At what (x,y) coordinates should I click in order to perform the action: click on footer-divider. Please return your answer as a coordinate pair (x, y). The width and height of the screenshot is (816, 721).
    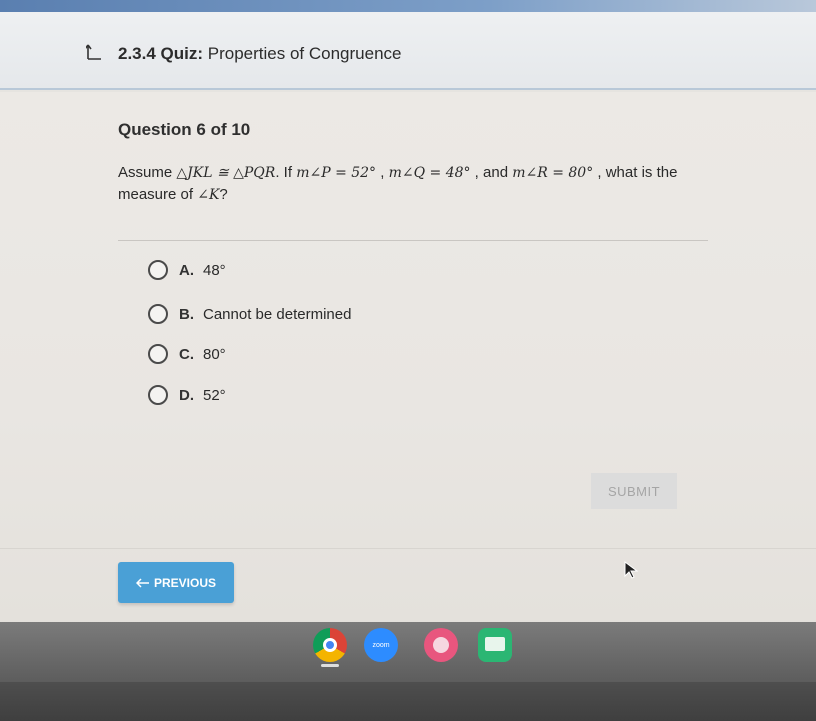
    Looking at the image, I should click on (408, 548).